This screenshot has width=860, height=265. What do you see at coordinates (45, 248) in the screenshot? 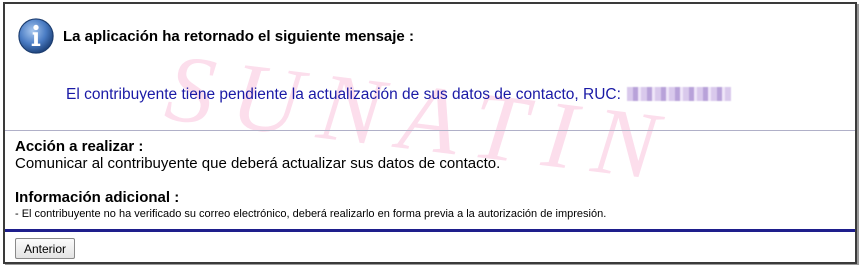
I see `back-button: Anterior` at bounding box center [45, 248].